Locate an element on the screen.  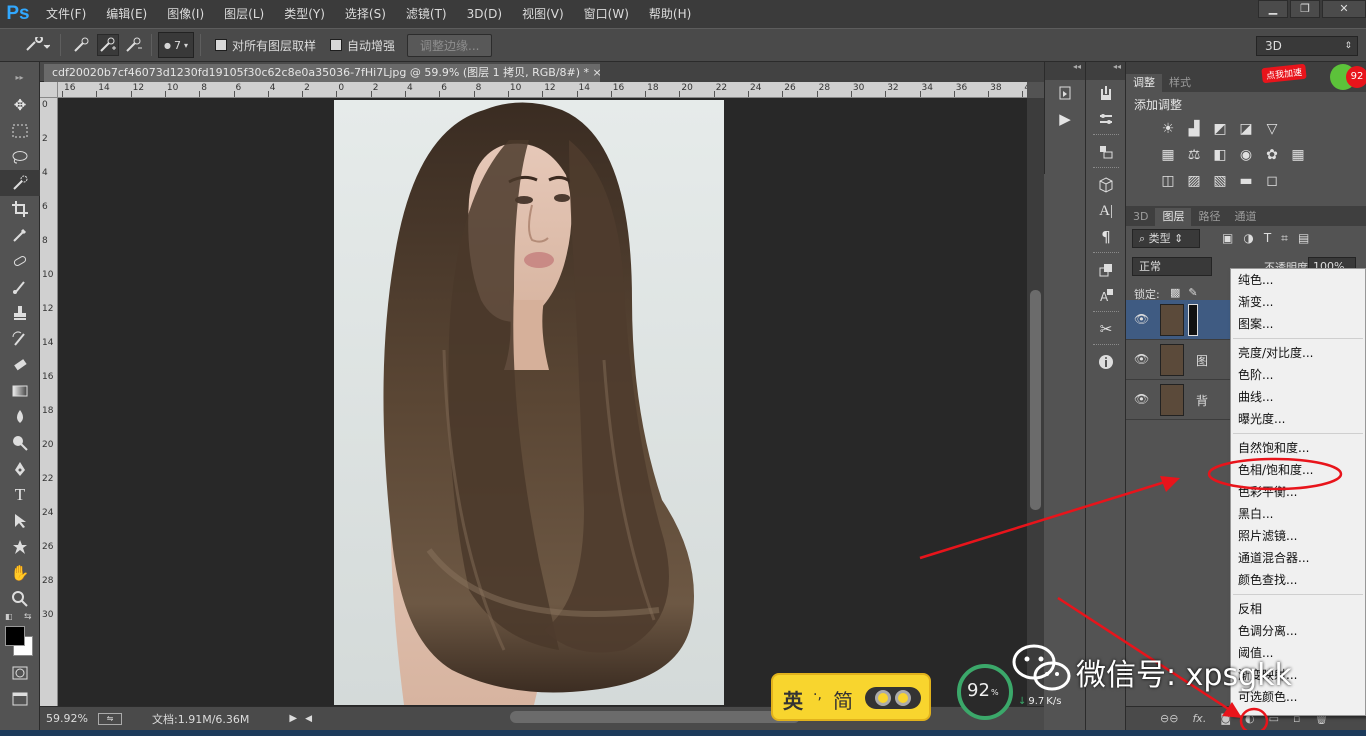
tab-paths: 路径 is located at coordinates (1209, 217).